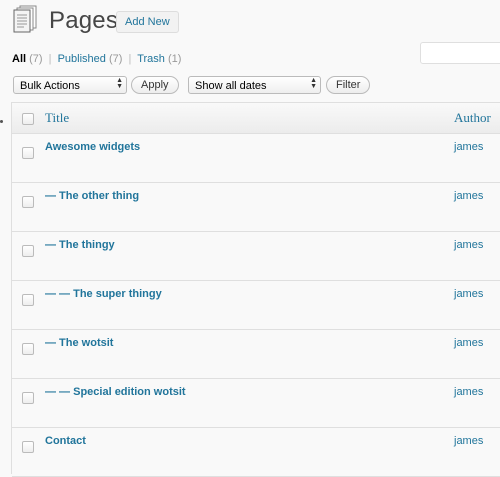 This screenshot has height=477, width=500. I want to click on row-title-link: Awesome widgets, so click(92, 147).